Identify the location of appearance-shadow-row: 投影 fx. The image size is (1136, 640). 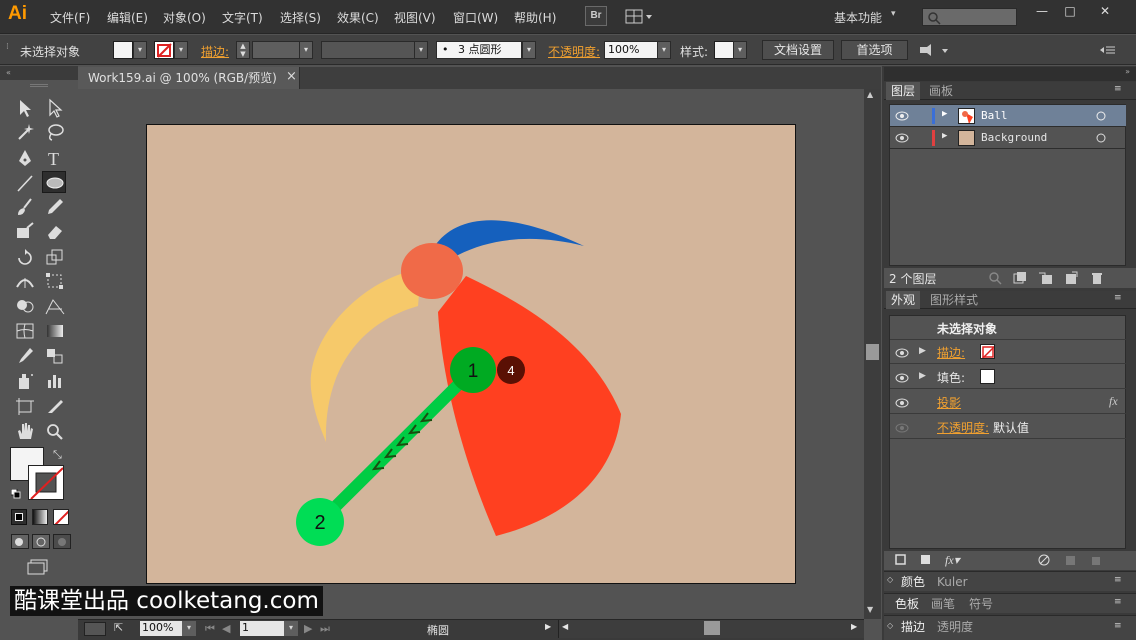
(1008, 402).